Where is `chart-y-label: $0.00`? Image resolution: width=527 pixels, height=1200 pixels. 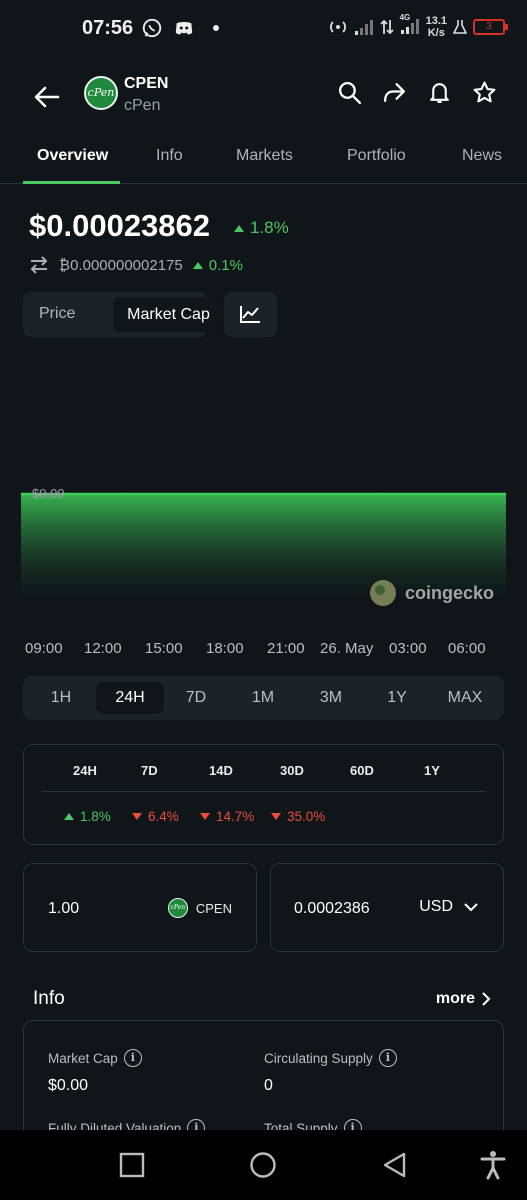
chart-y-label: $0.00 is located at coordinates (48, 493).